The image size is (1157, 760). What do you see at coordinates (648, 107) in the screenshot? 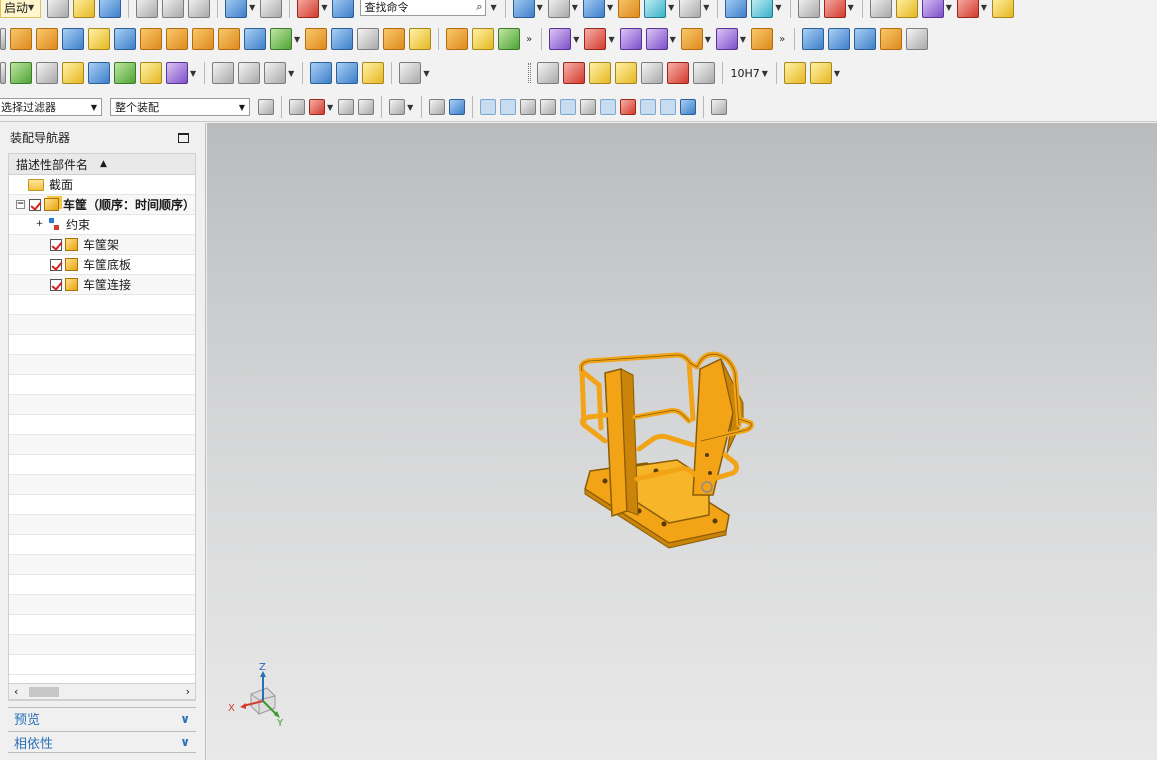
I see `snap-point-icon` at bounding box center [648, 107].